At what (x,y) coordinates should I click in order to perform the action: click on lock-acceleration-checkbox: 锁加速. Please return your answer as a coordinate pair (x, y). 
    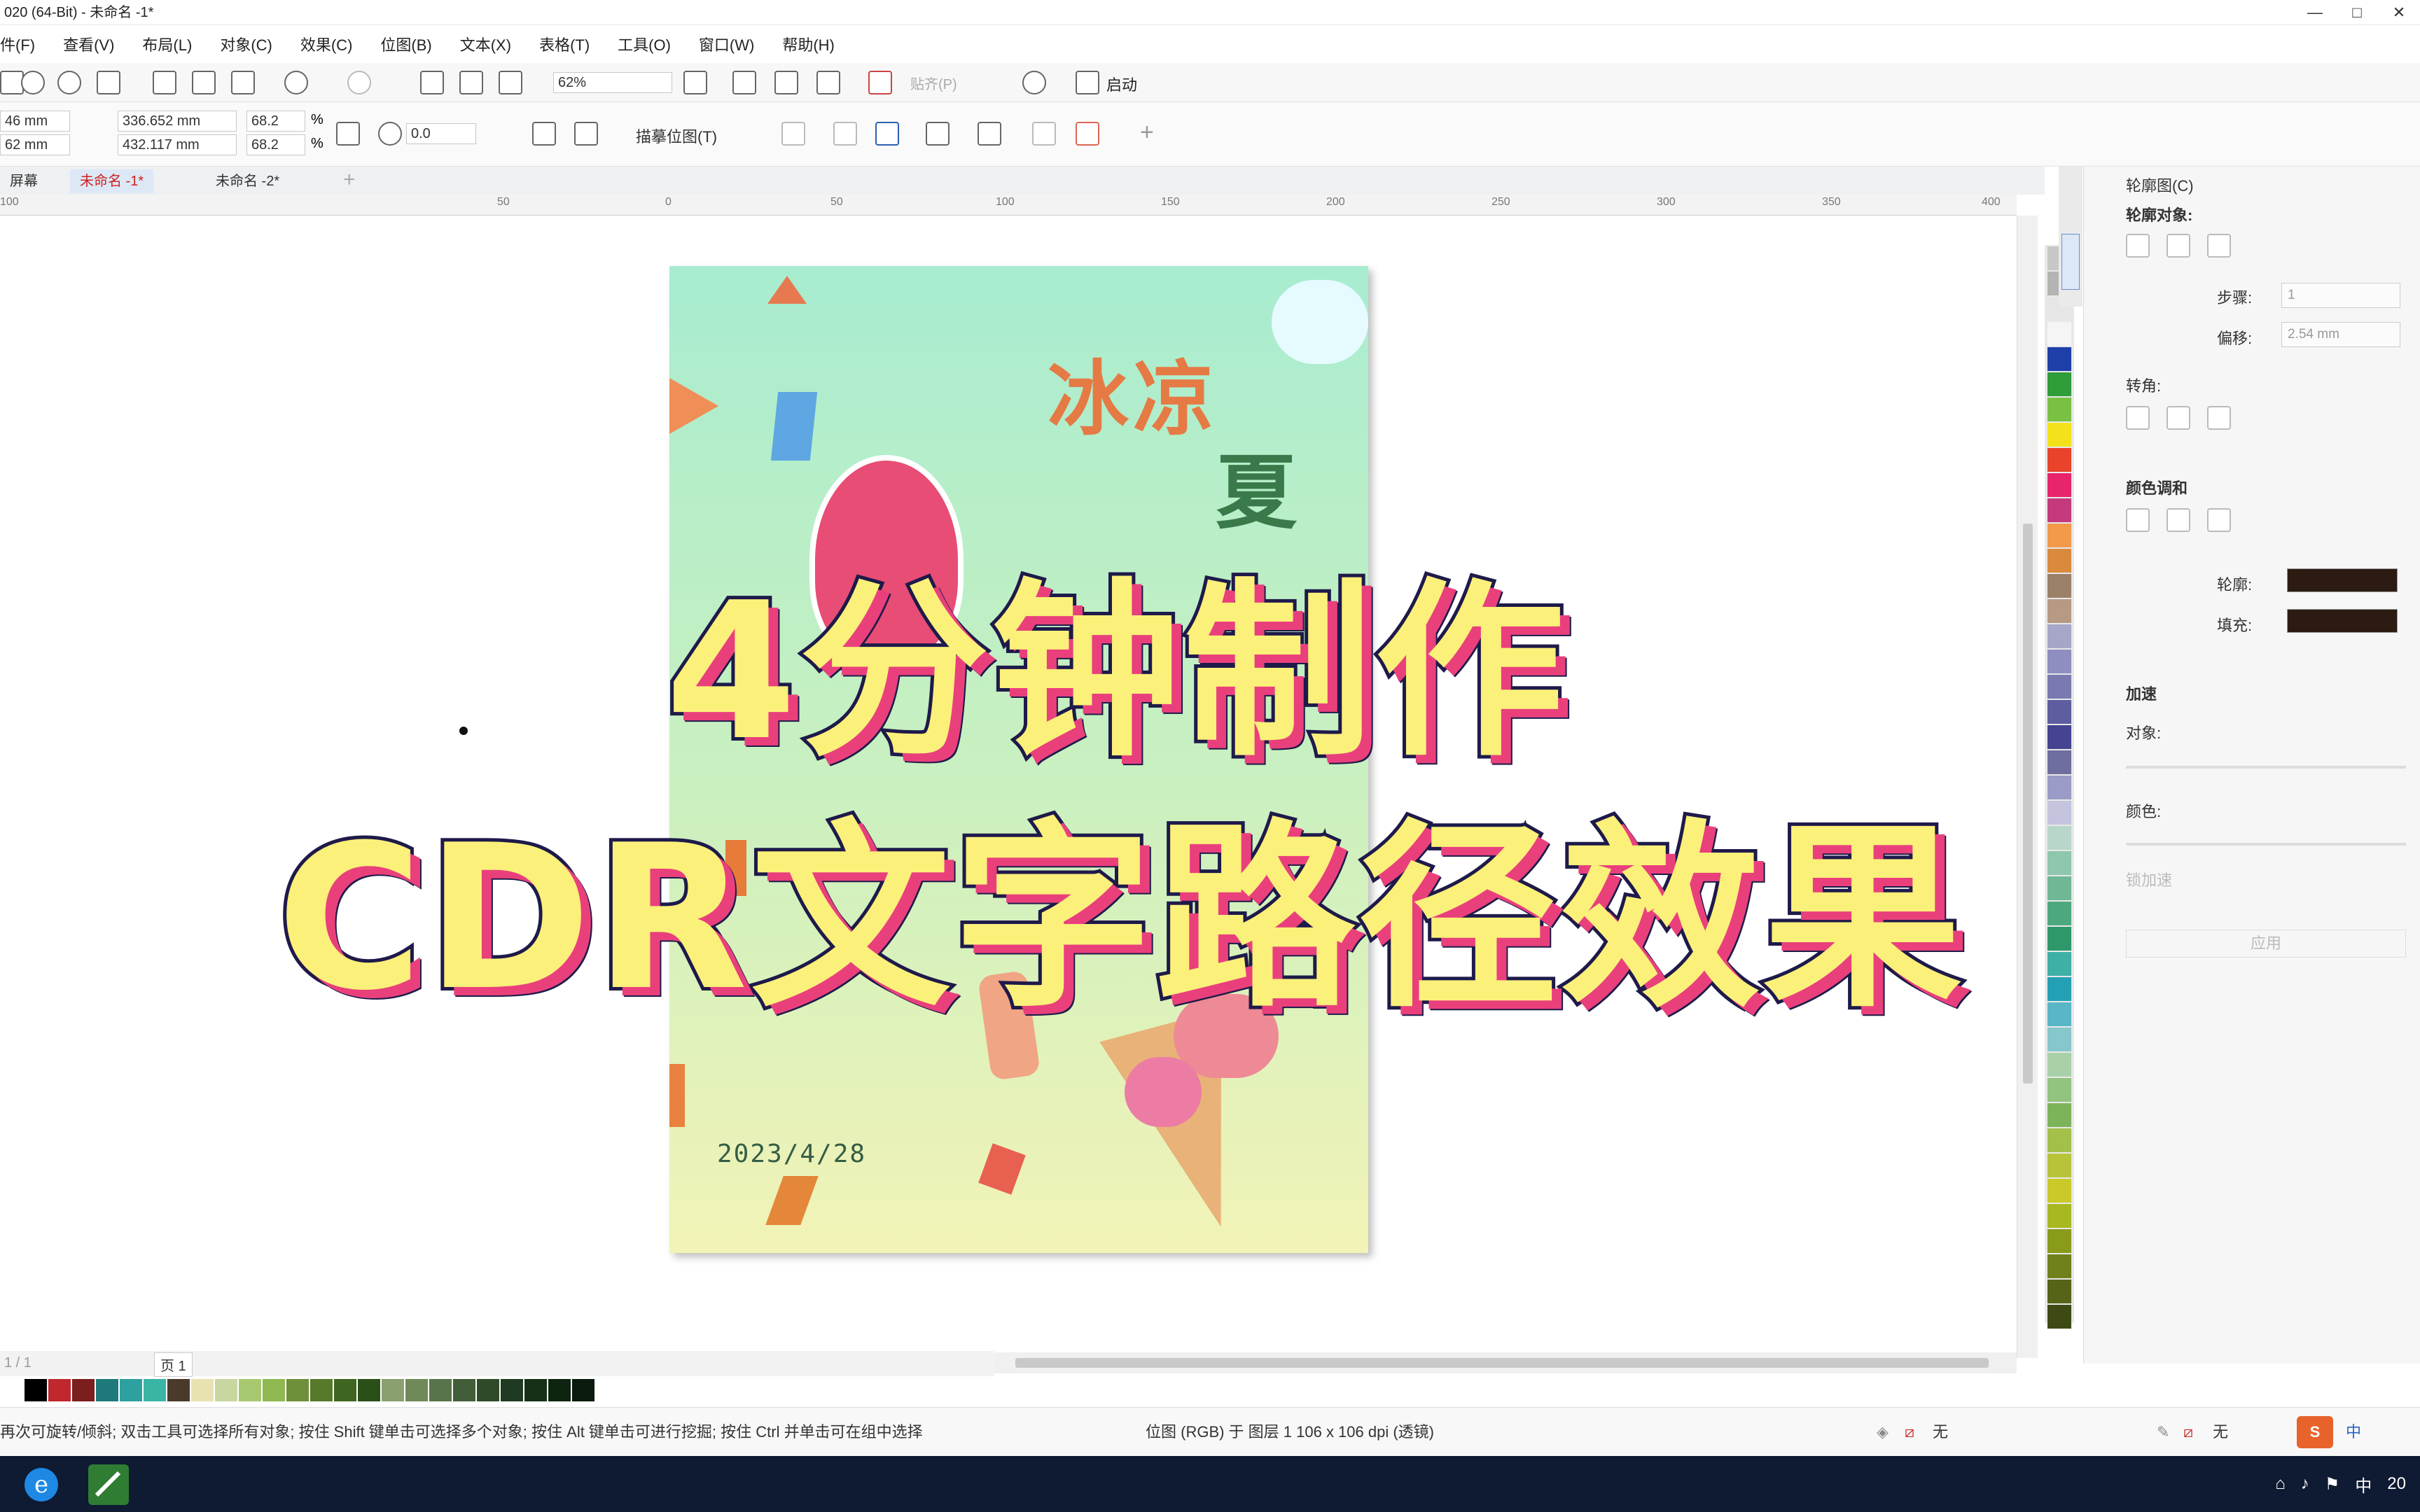
    Looking at the image, I should click on (2149, 879).